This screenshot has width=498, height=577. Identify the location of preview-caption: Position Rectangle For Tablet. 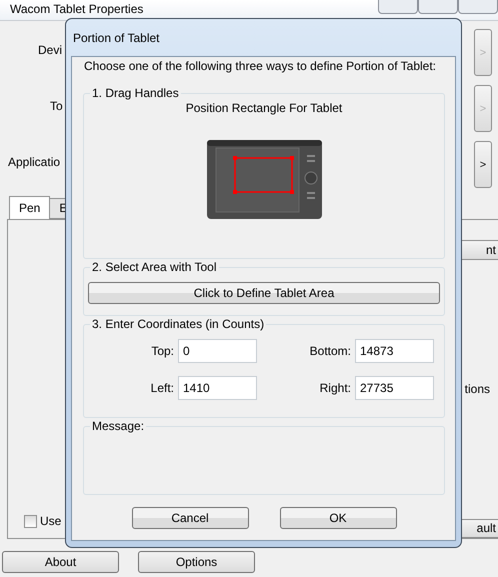
(264, 108).